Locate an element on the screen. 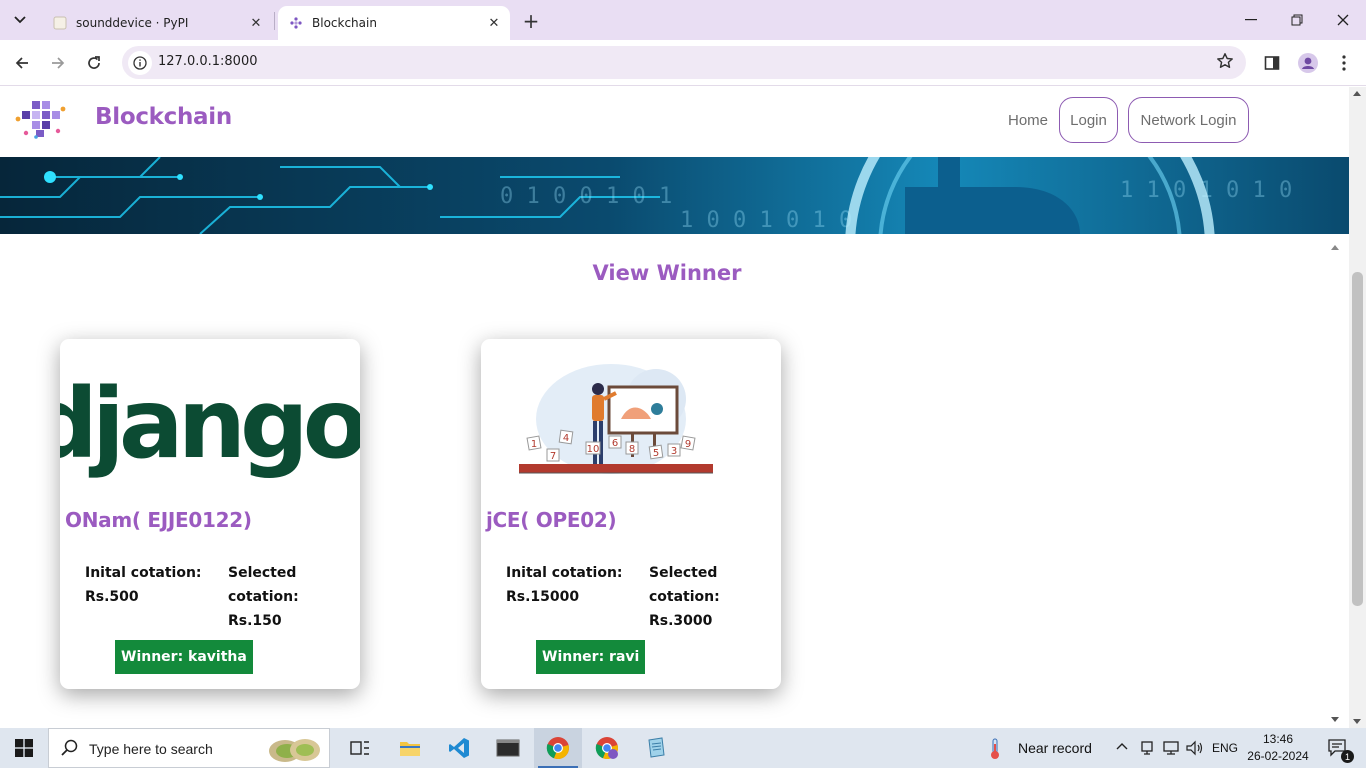 Image resolution: width=1366 pixels, height=768 pixels. nav-network-login-button: Network Login is located at coordinates (1188, 120).